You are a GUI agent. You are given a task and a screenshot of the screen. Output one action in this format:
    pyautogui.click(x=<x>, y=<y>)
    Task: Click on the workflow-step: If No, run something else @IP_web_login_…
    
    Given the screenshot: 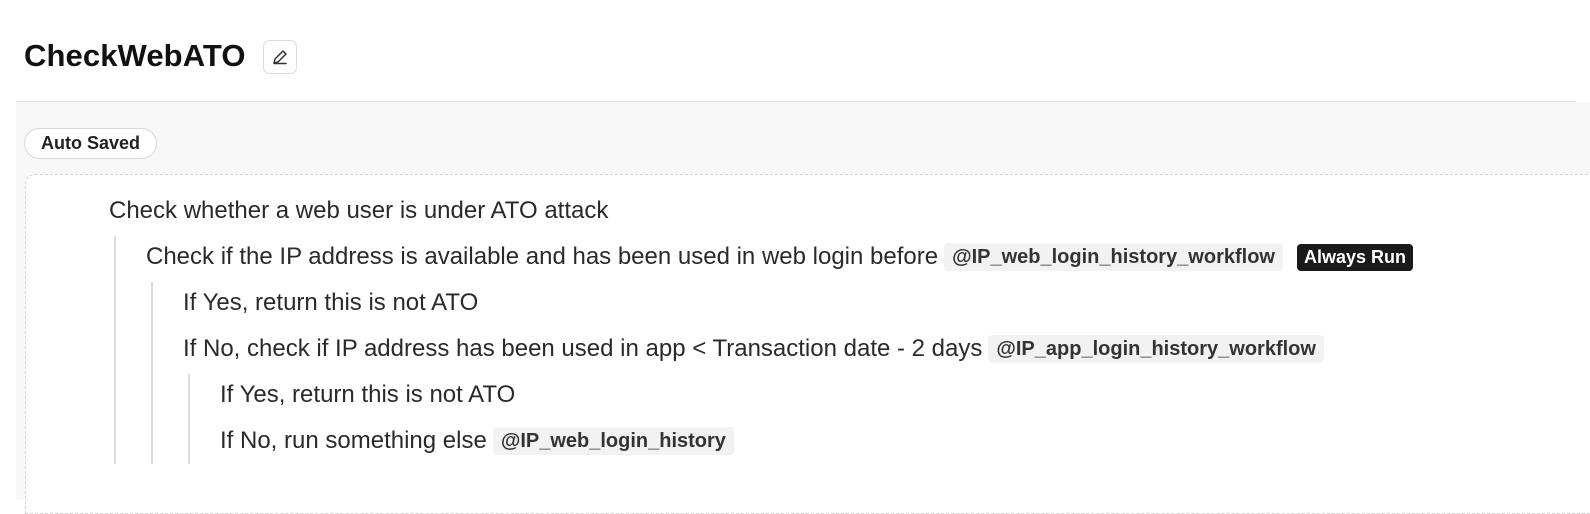 What is the action you would take?
    pyautogui.click(x=477, y=441)
    